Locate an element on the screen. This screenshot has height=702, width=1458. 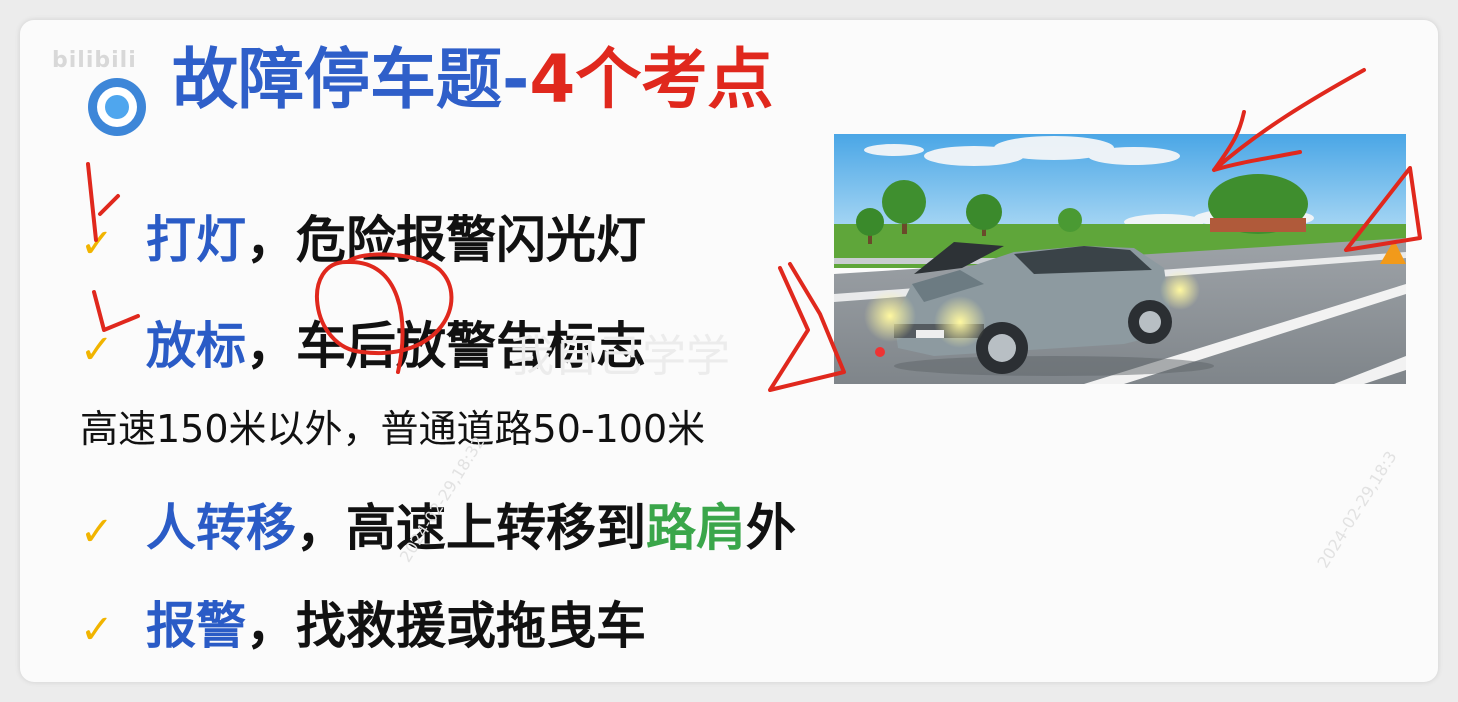
bilibili-logo: bilibili is located at coordinates (94, 60).